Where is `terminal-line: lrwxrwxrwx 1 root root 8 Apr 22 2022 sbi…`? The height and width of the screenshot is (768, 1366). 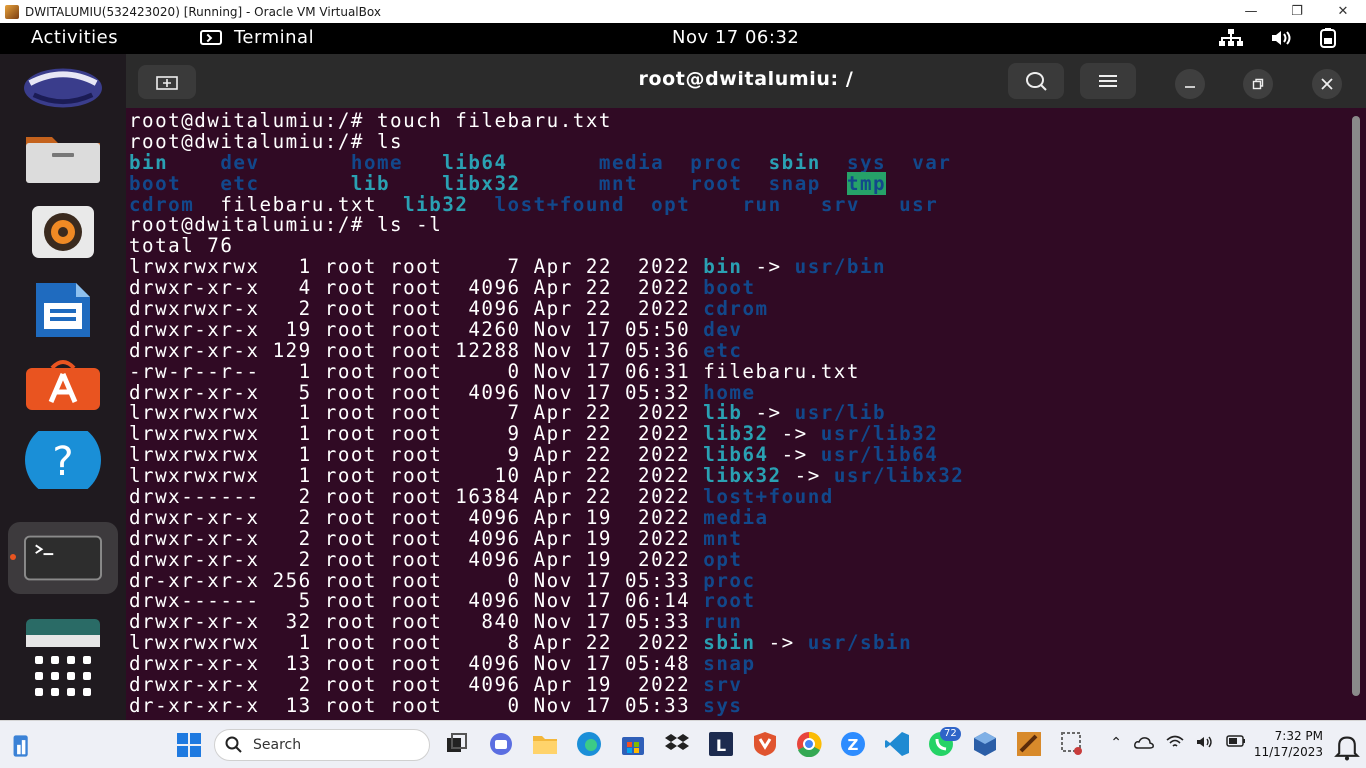 terminal-line: lrwxrwxrwx 1 root root 8 Apr 22 2022 sbi… is located at coordinates (739, 643).